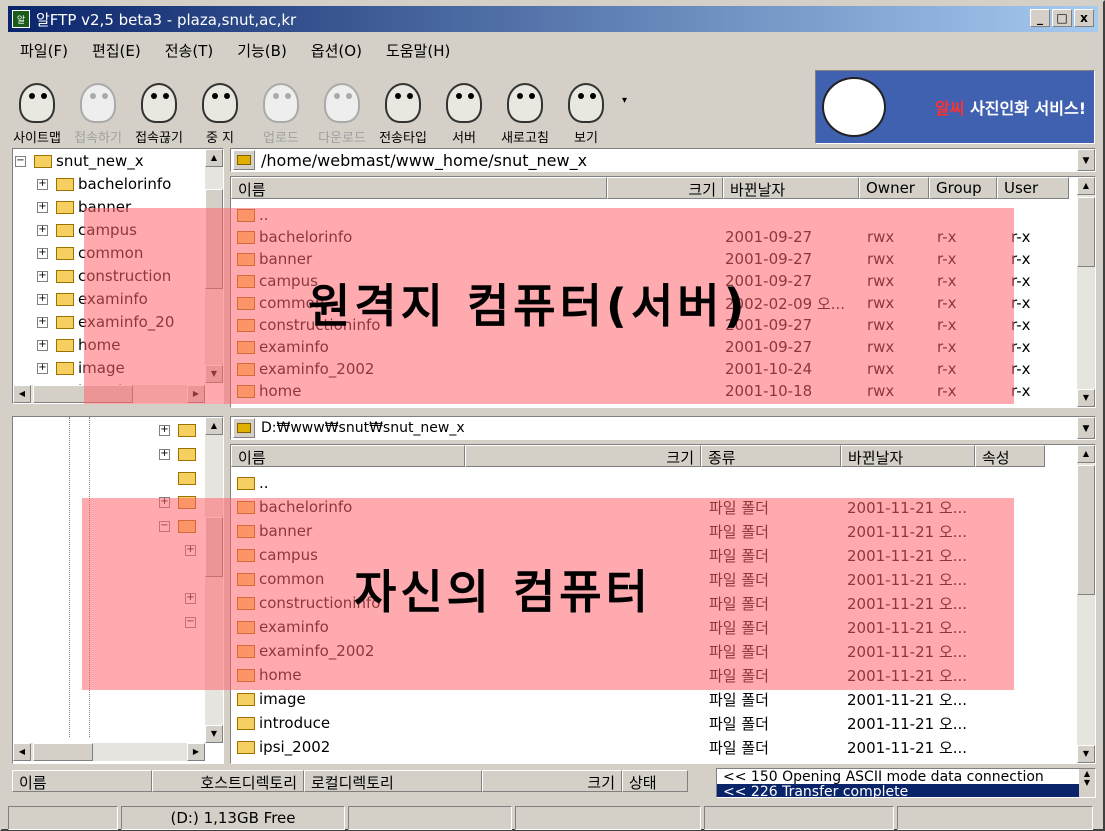 The width and height of the screenshot is (1105, 831). Describe the element at coordinates (586, 109) in the screenshot. I see `view-button: 보기` at that location.